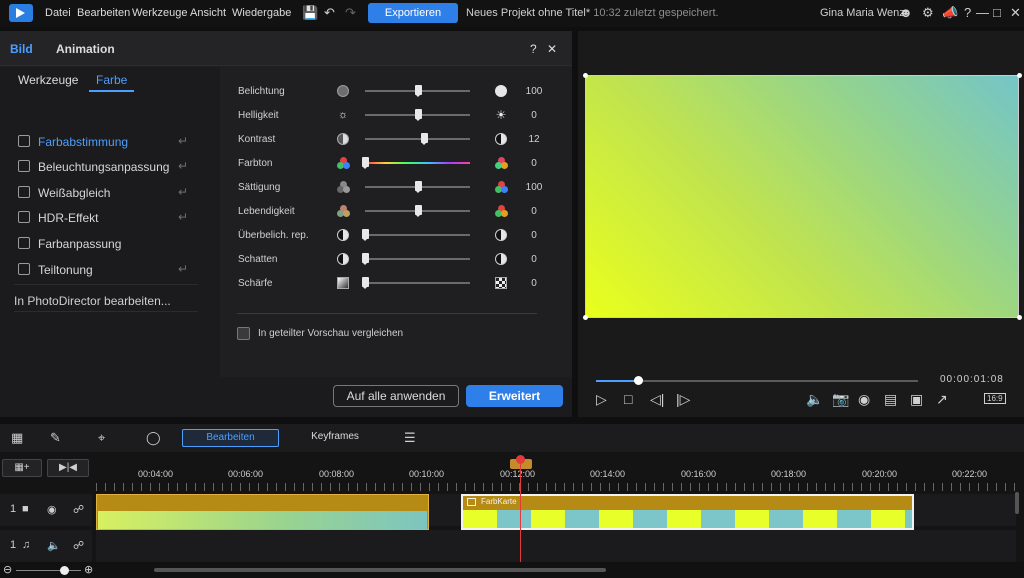 The width and height of the screenshot is (1024, 578). I want to click on stop-icon: □, so click(628, 399).